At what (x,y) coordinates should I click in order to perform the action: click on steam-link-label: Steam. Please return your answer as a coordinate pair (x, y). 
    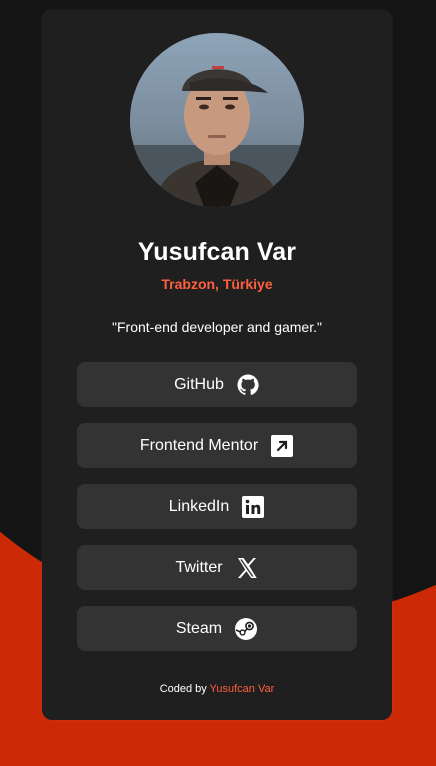
    Looking at the image, I should click on (199, 628).